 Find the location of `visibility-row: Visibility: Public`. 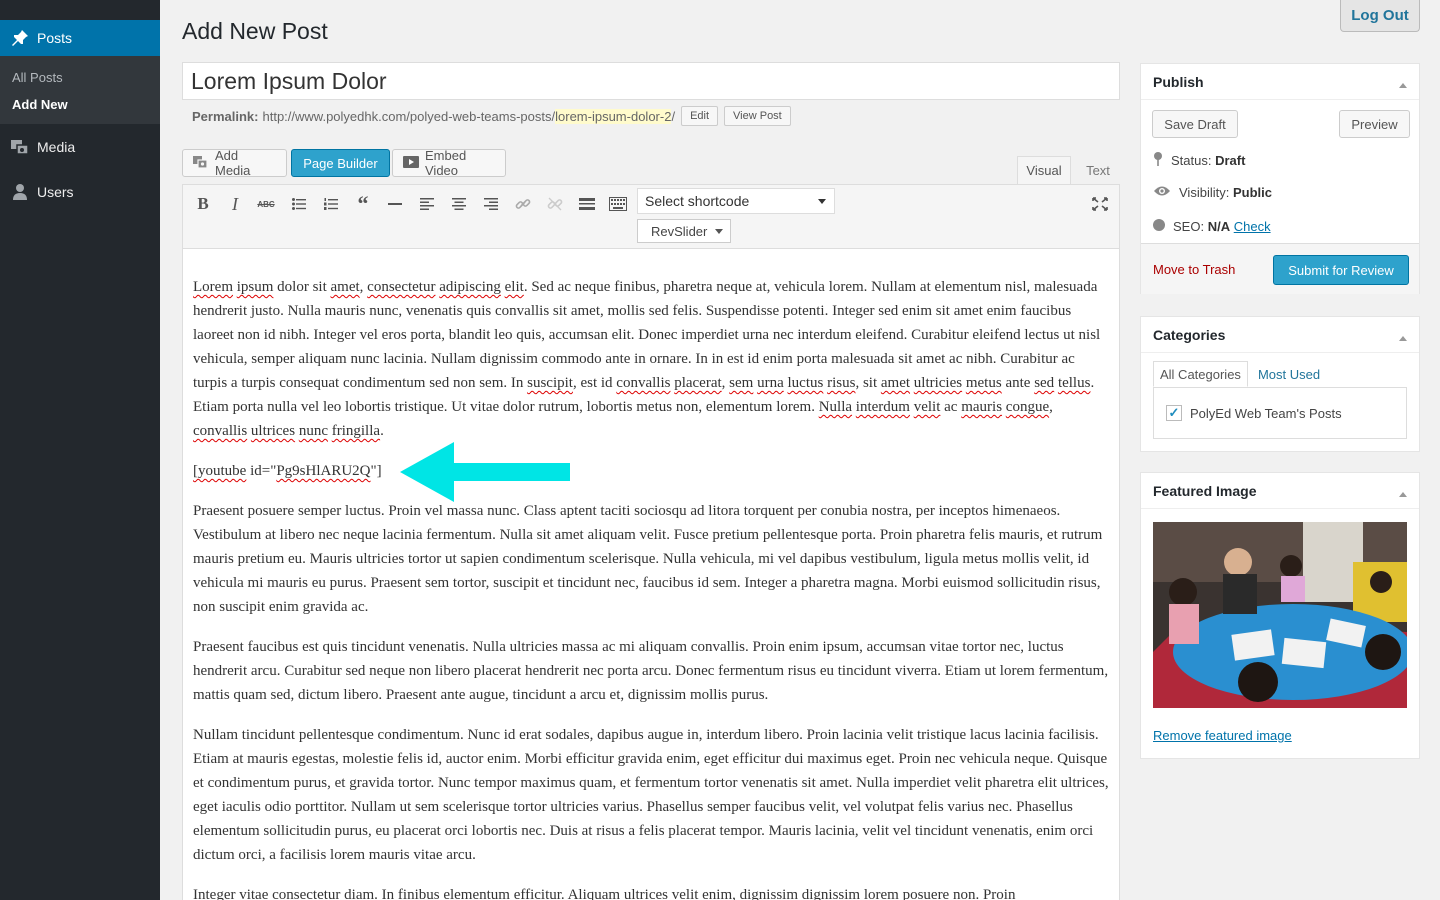

visibility-row: Visibility: Public is located at coordinates (1212, 192).